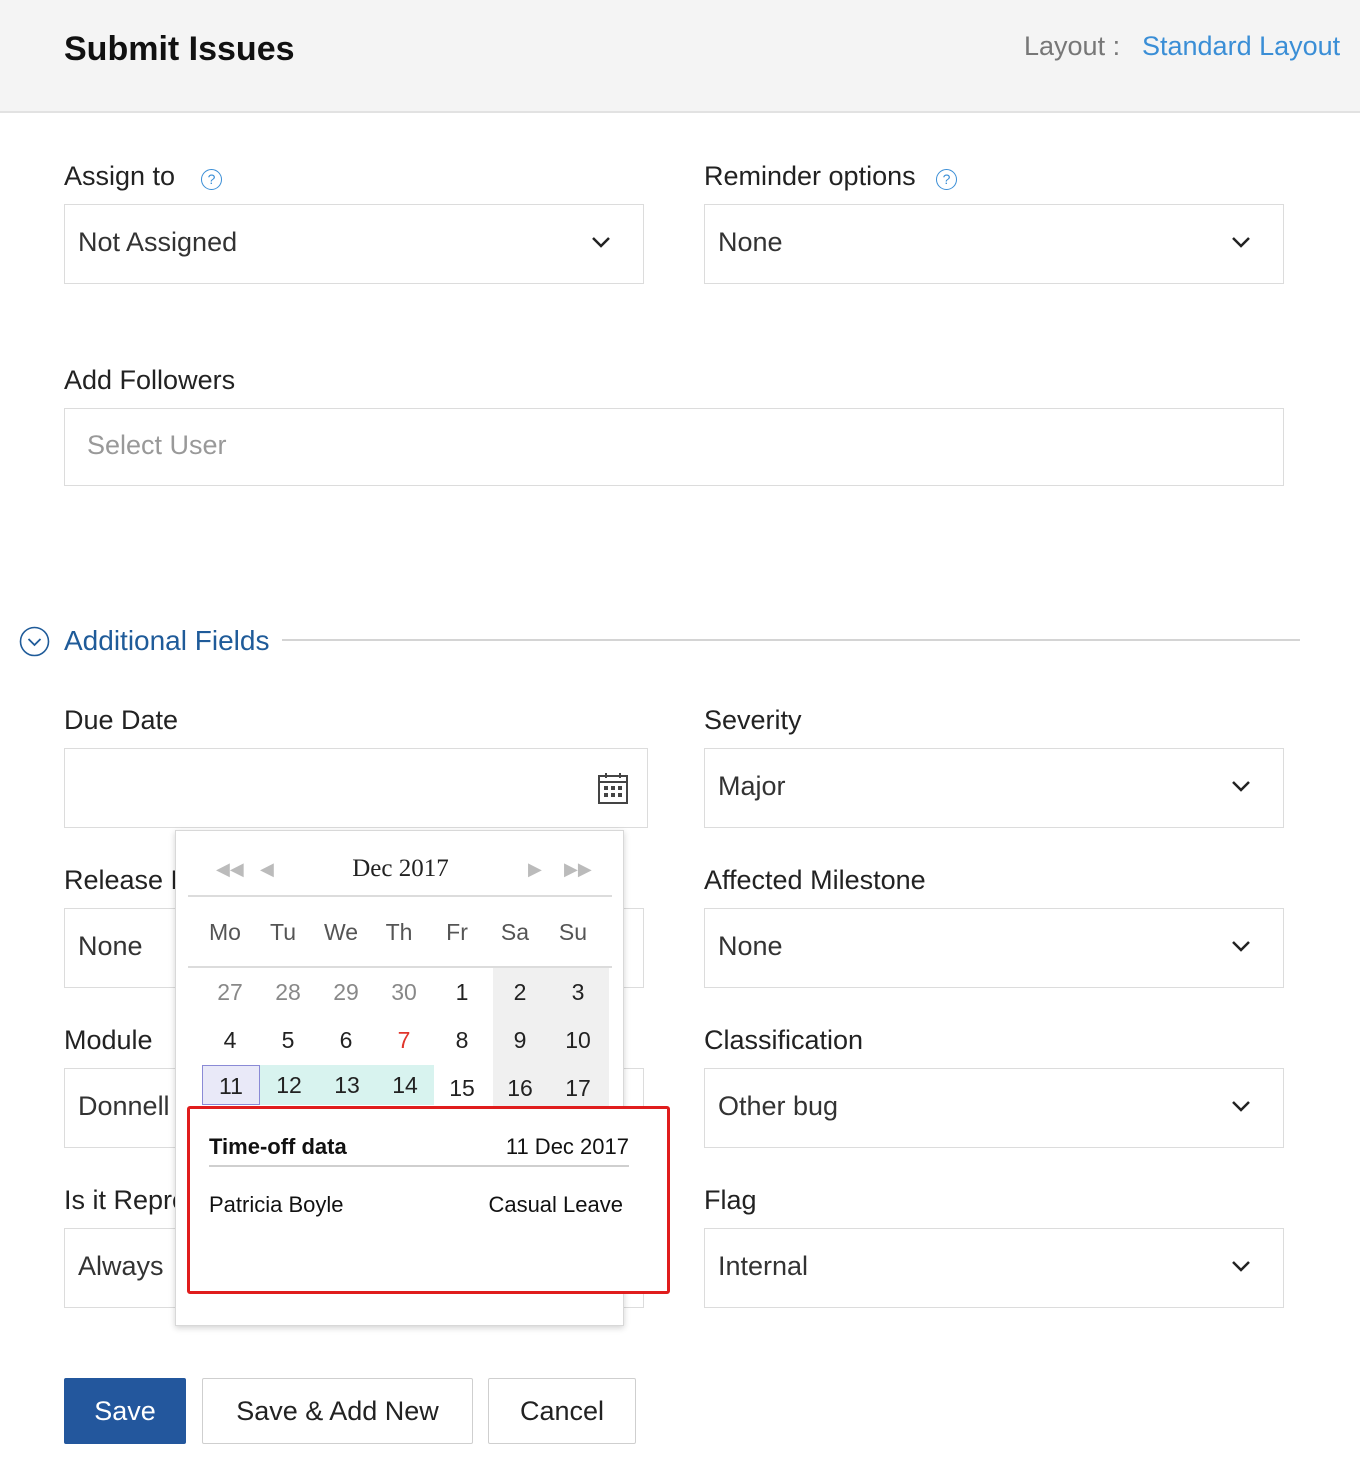  I want to click on calendar-day: 15, so click(462, 1088).